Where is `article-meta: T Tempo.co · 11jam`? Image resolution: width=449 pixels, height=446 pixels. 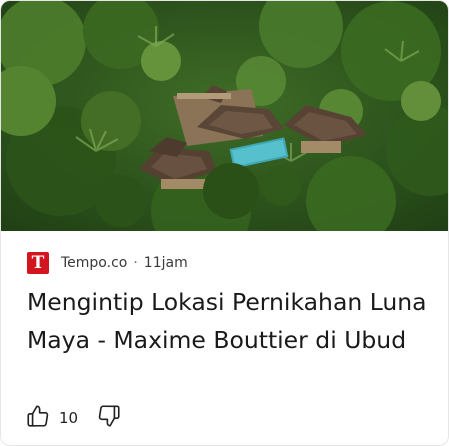 article-meta: T Tempo.co · 11jam is located at coordinates (107, 263).